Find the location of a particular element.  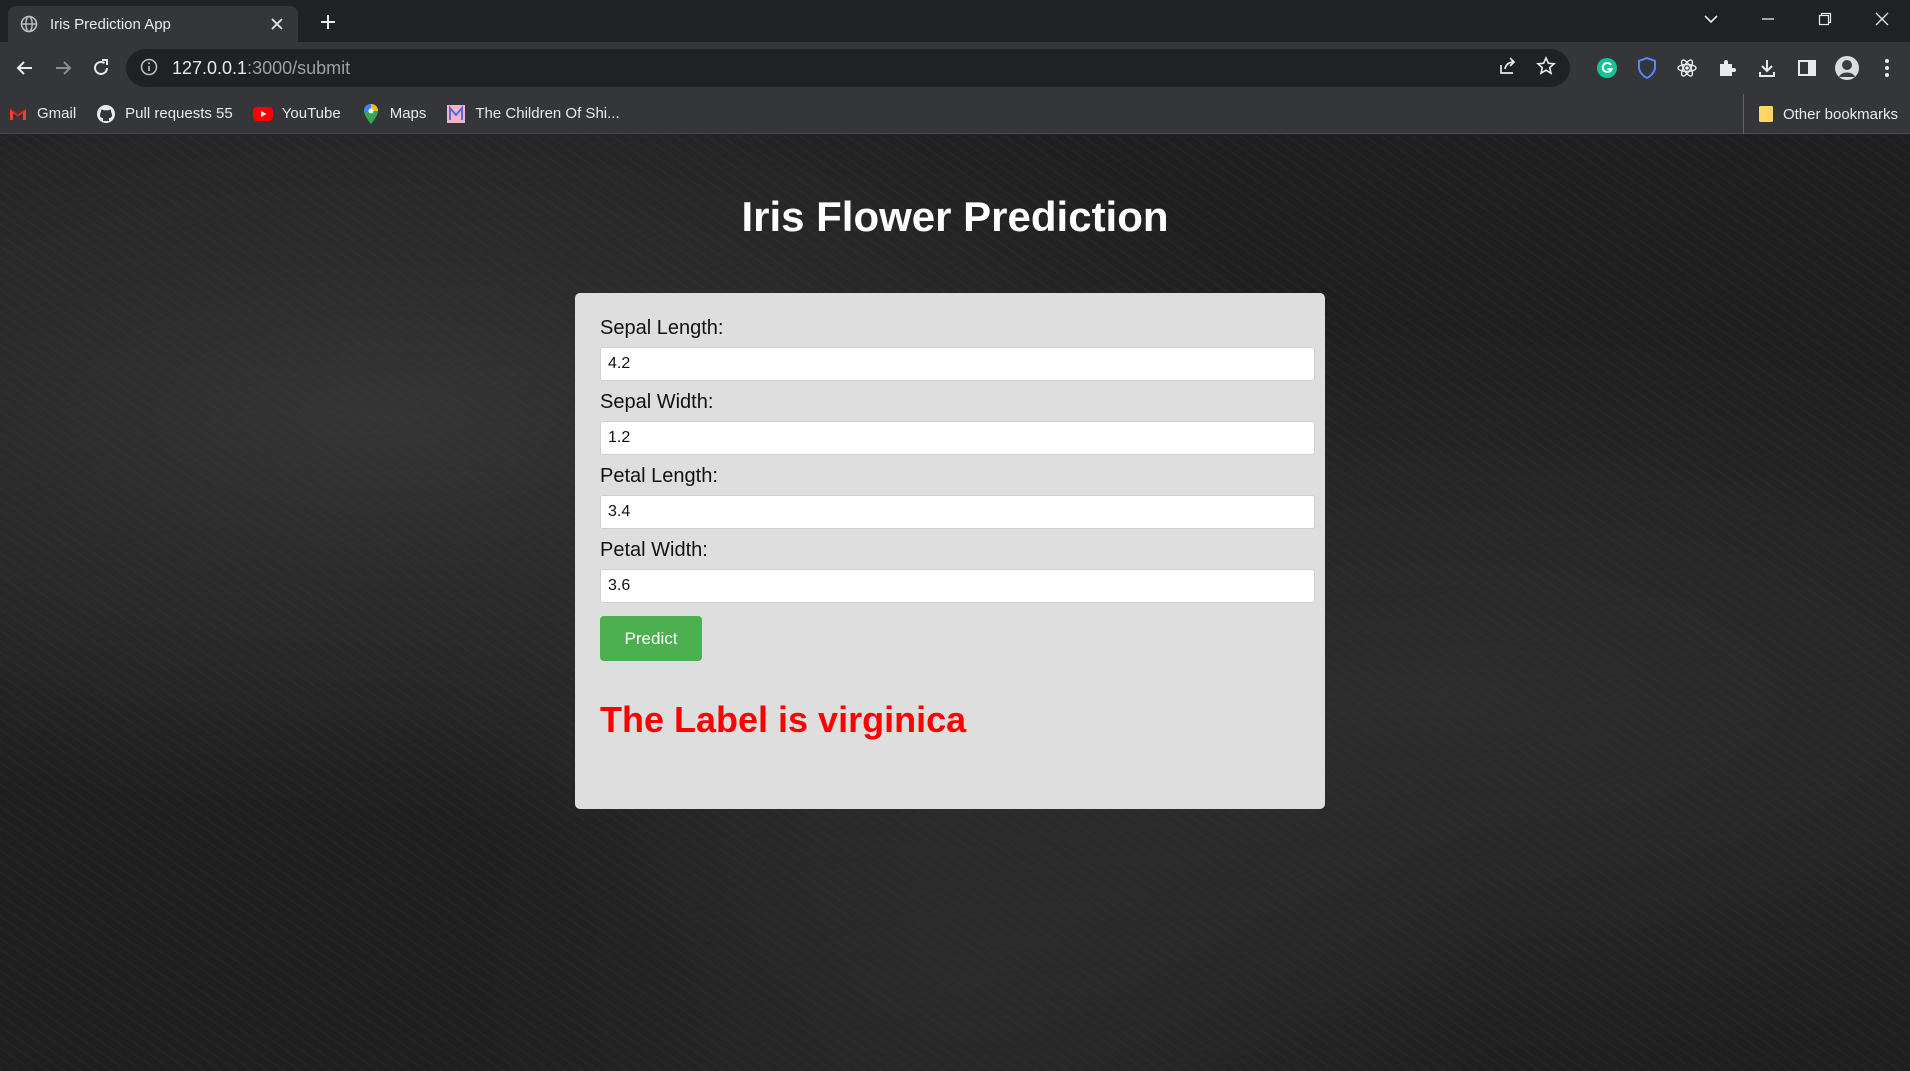

bookmark-pull-requests: Pull requests 55 is located at coordinates (164, 114).